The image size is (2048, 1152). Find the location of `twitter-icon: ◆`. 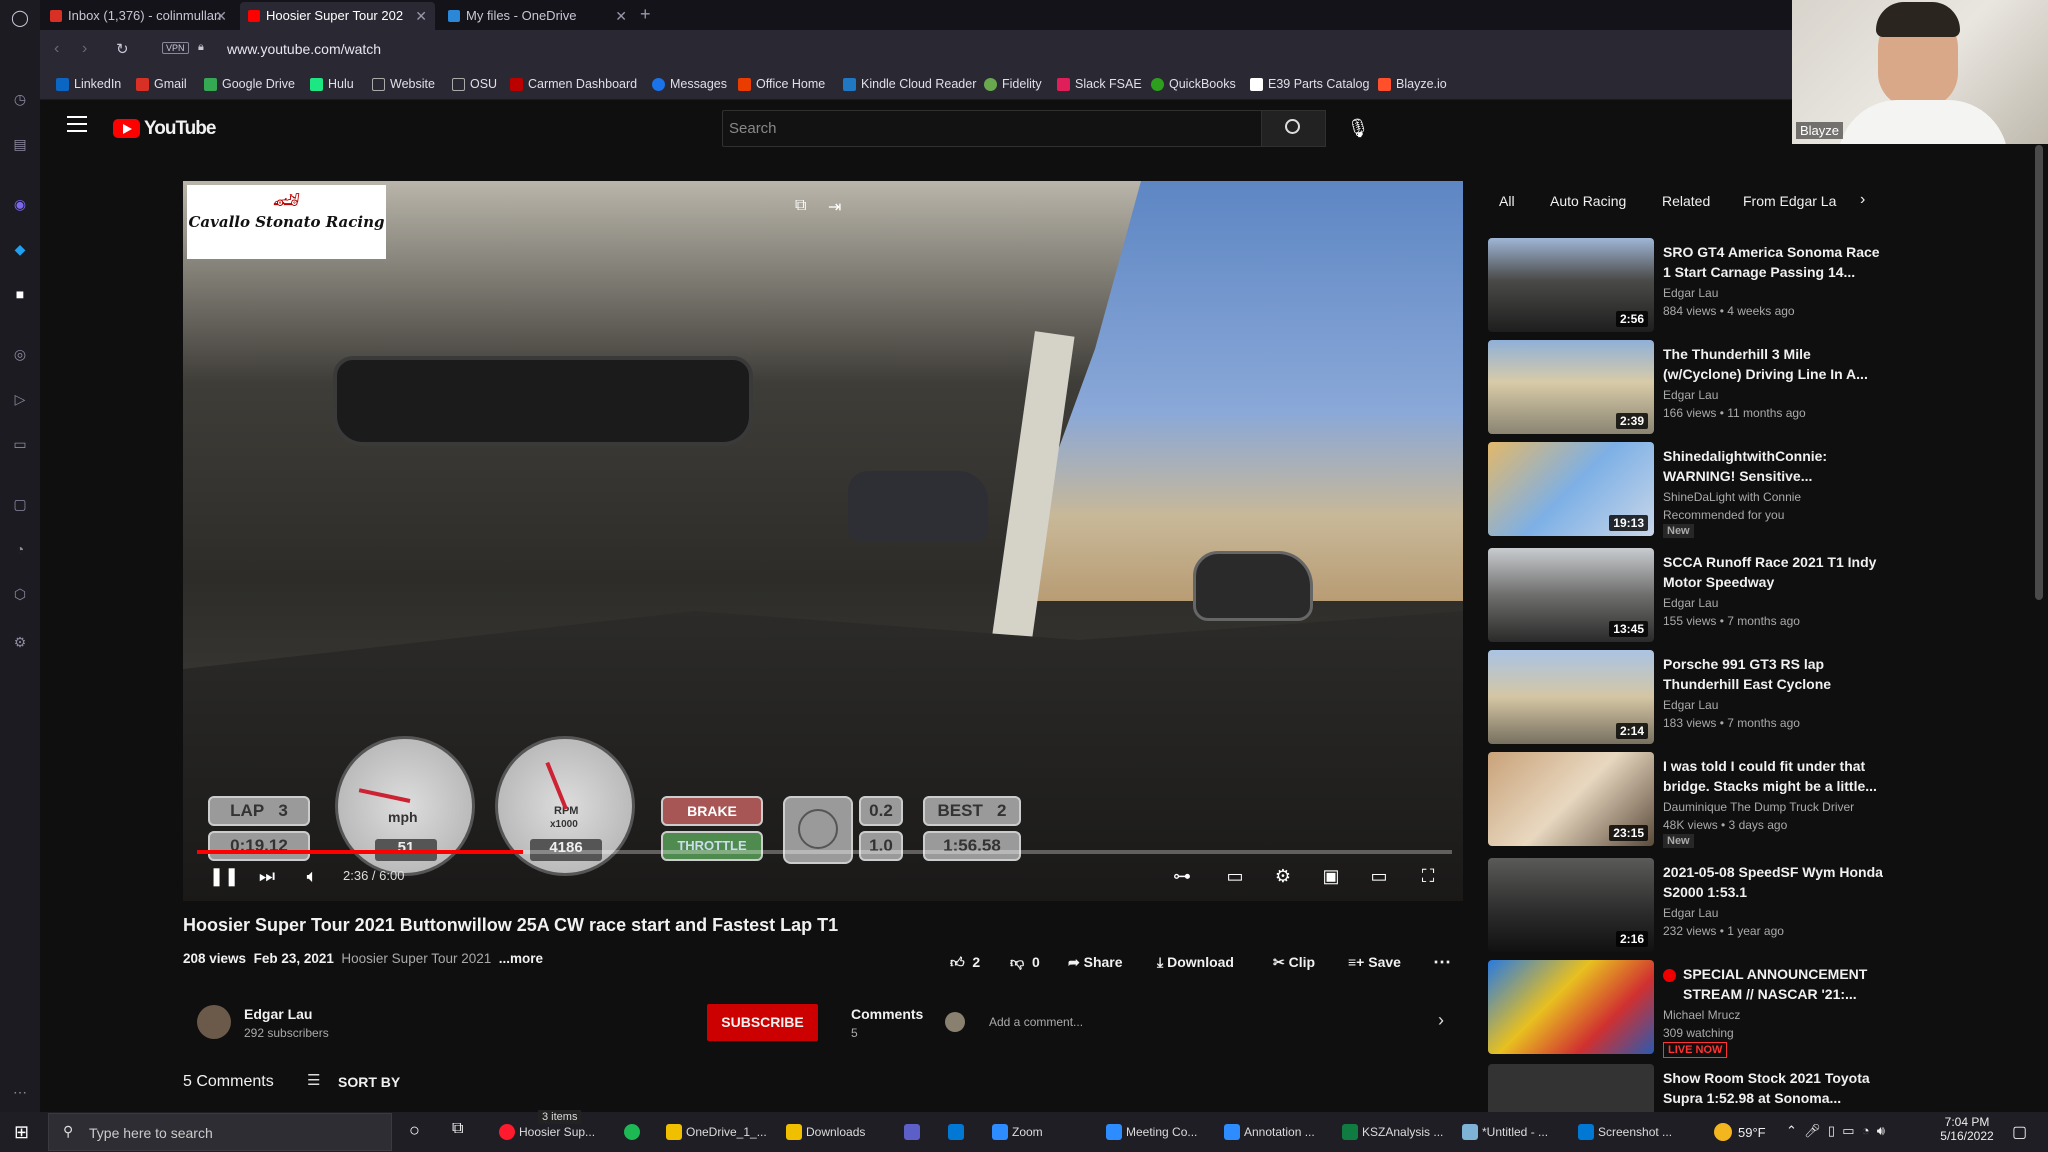

twitter-icon: ◆ is located at coordinates (20, 249).